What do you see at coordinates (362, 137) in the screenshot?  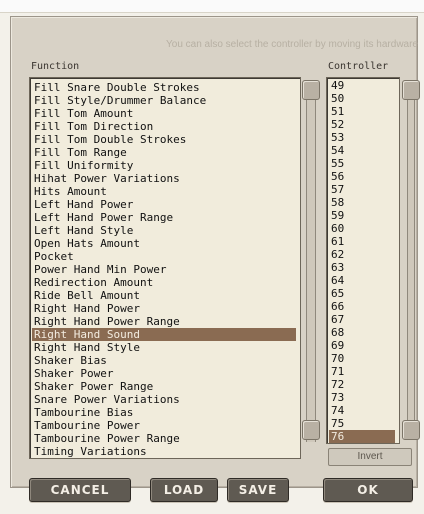 I see `controller-list-item: 53` at bounding box center [362, 137].